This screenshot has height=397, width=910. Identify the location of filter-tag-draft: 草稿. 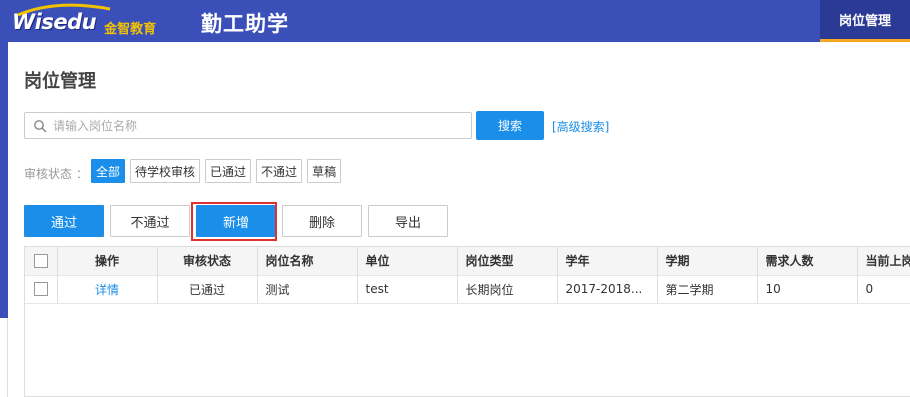
(324, 171).